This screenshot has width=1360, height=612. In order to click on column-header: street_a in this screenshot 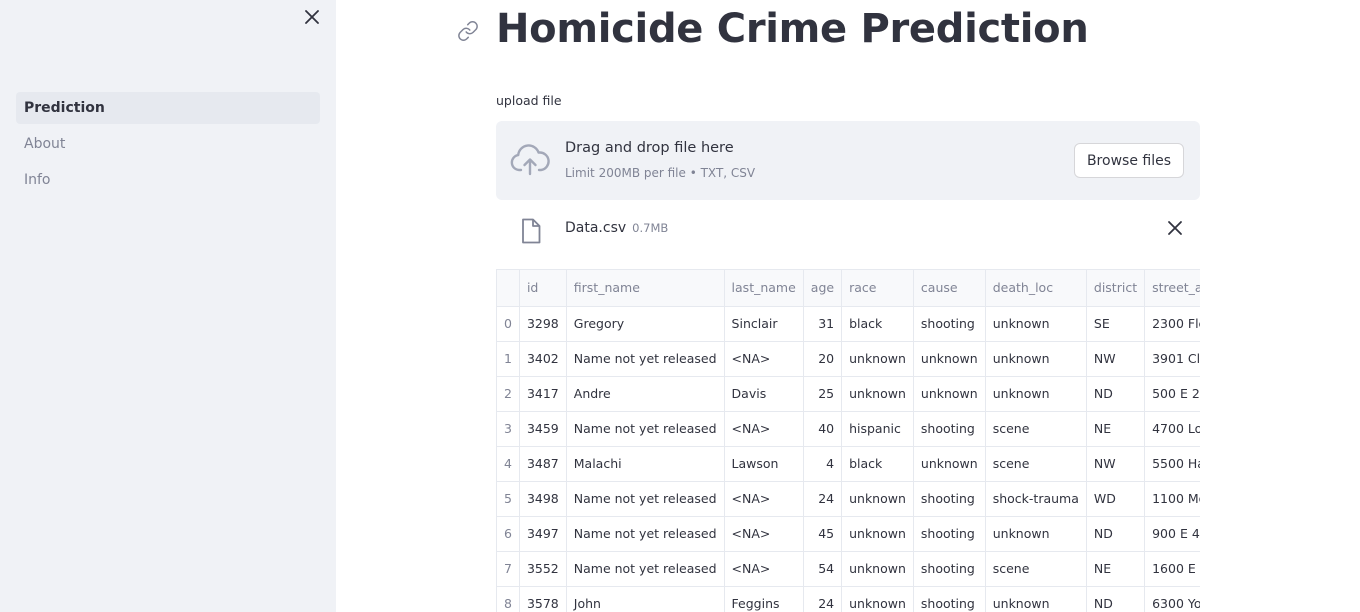, I will do `click(1172, 288)`.